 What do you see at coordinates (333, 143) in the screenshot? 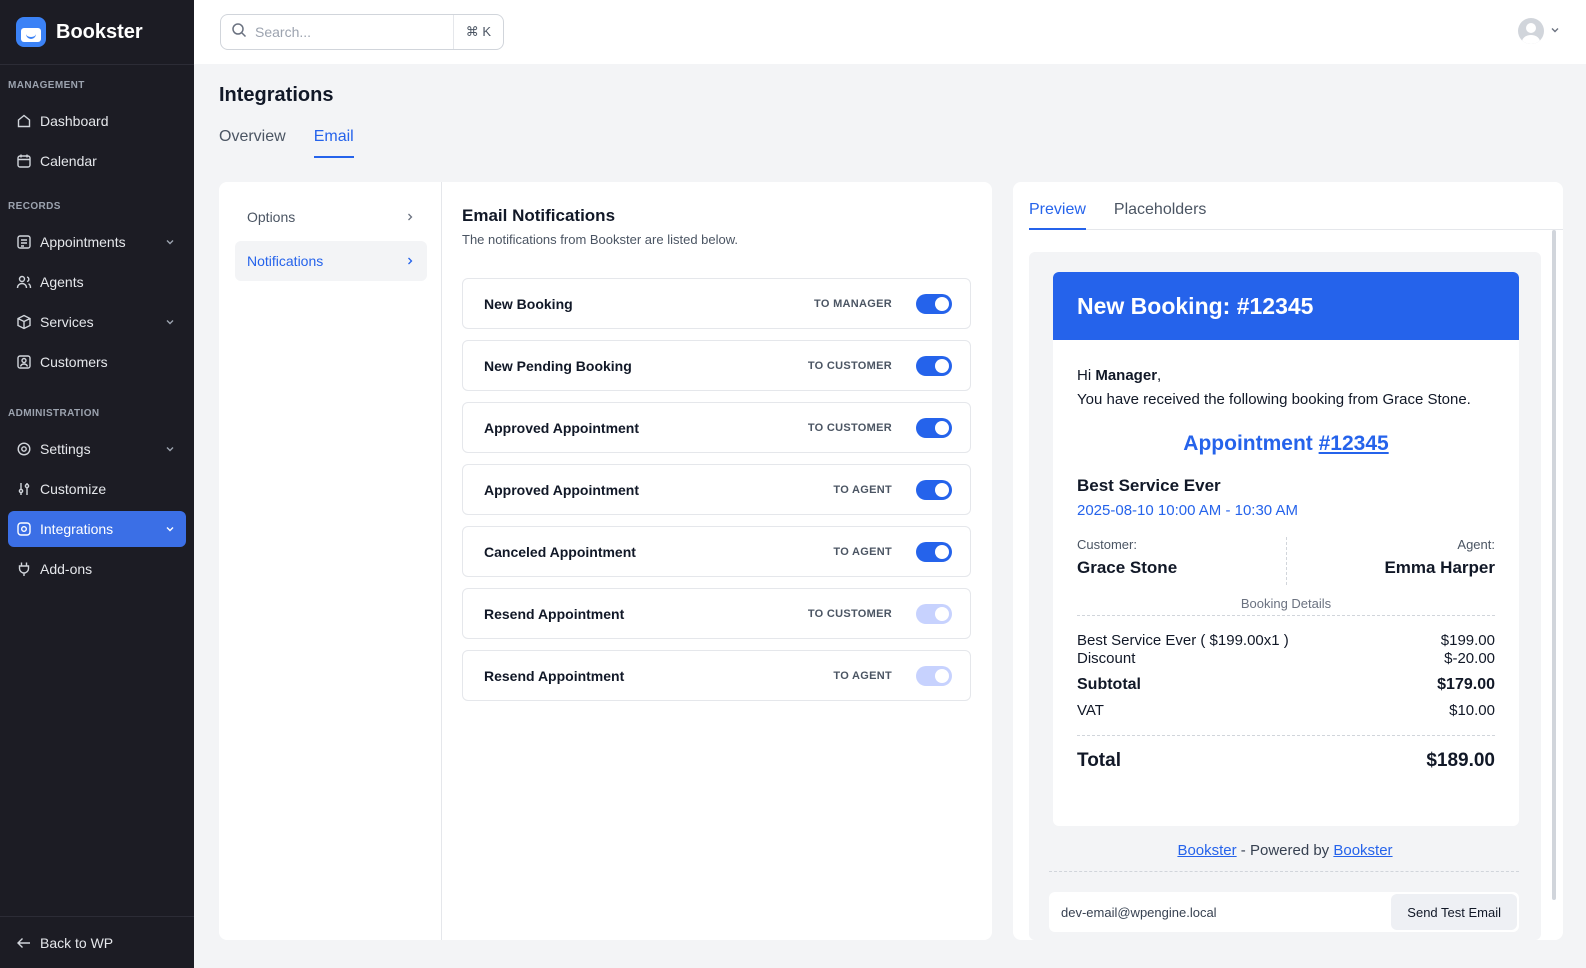
I see `tab-email: Email` at bounding box center [333, 143].